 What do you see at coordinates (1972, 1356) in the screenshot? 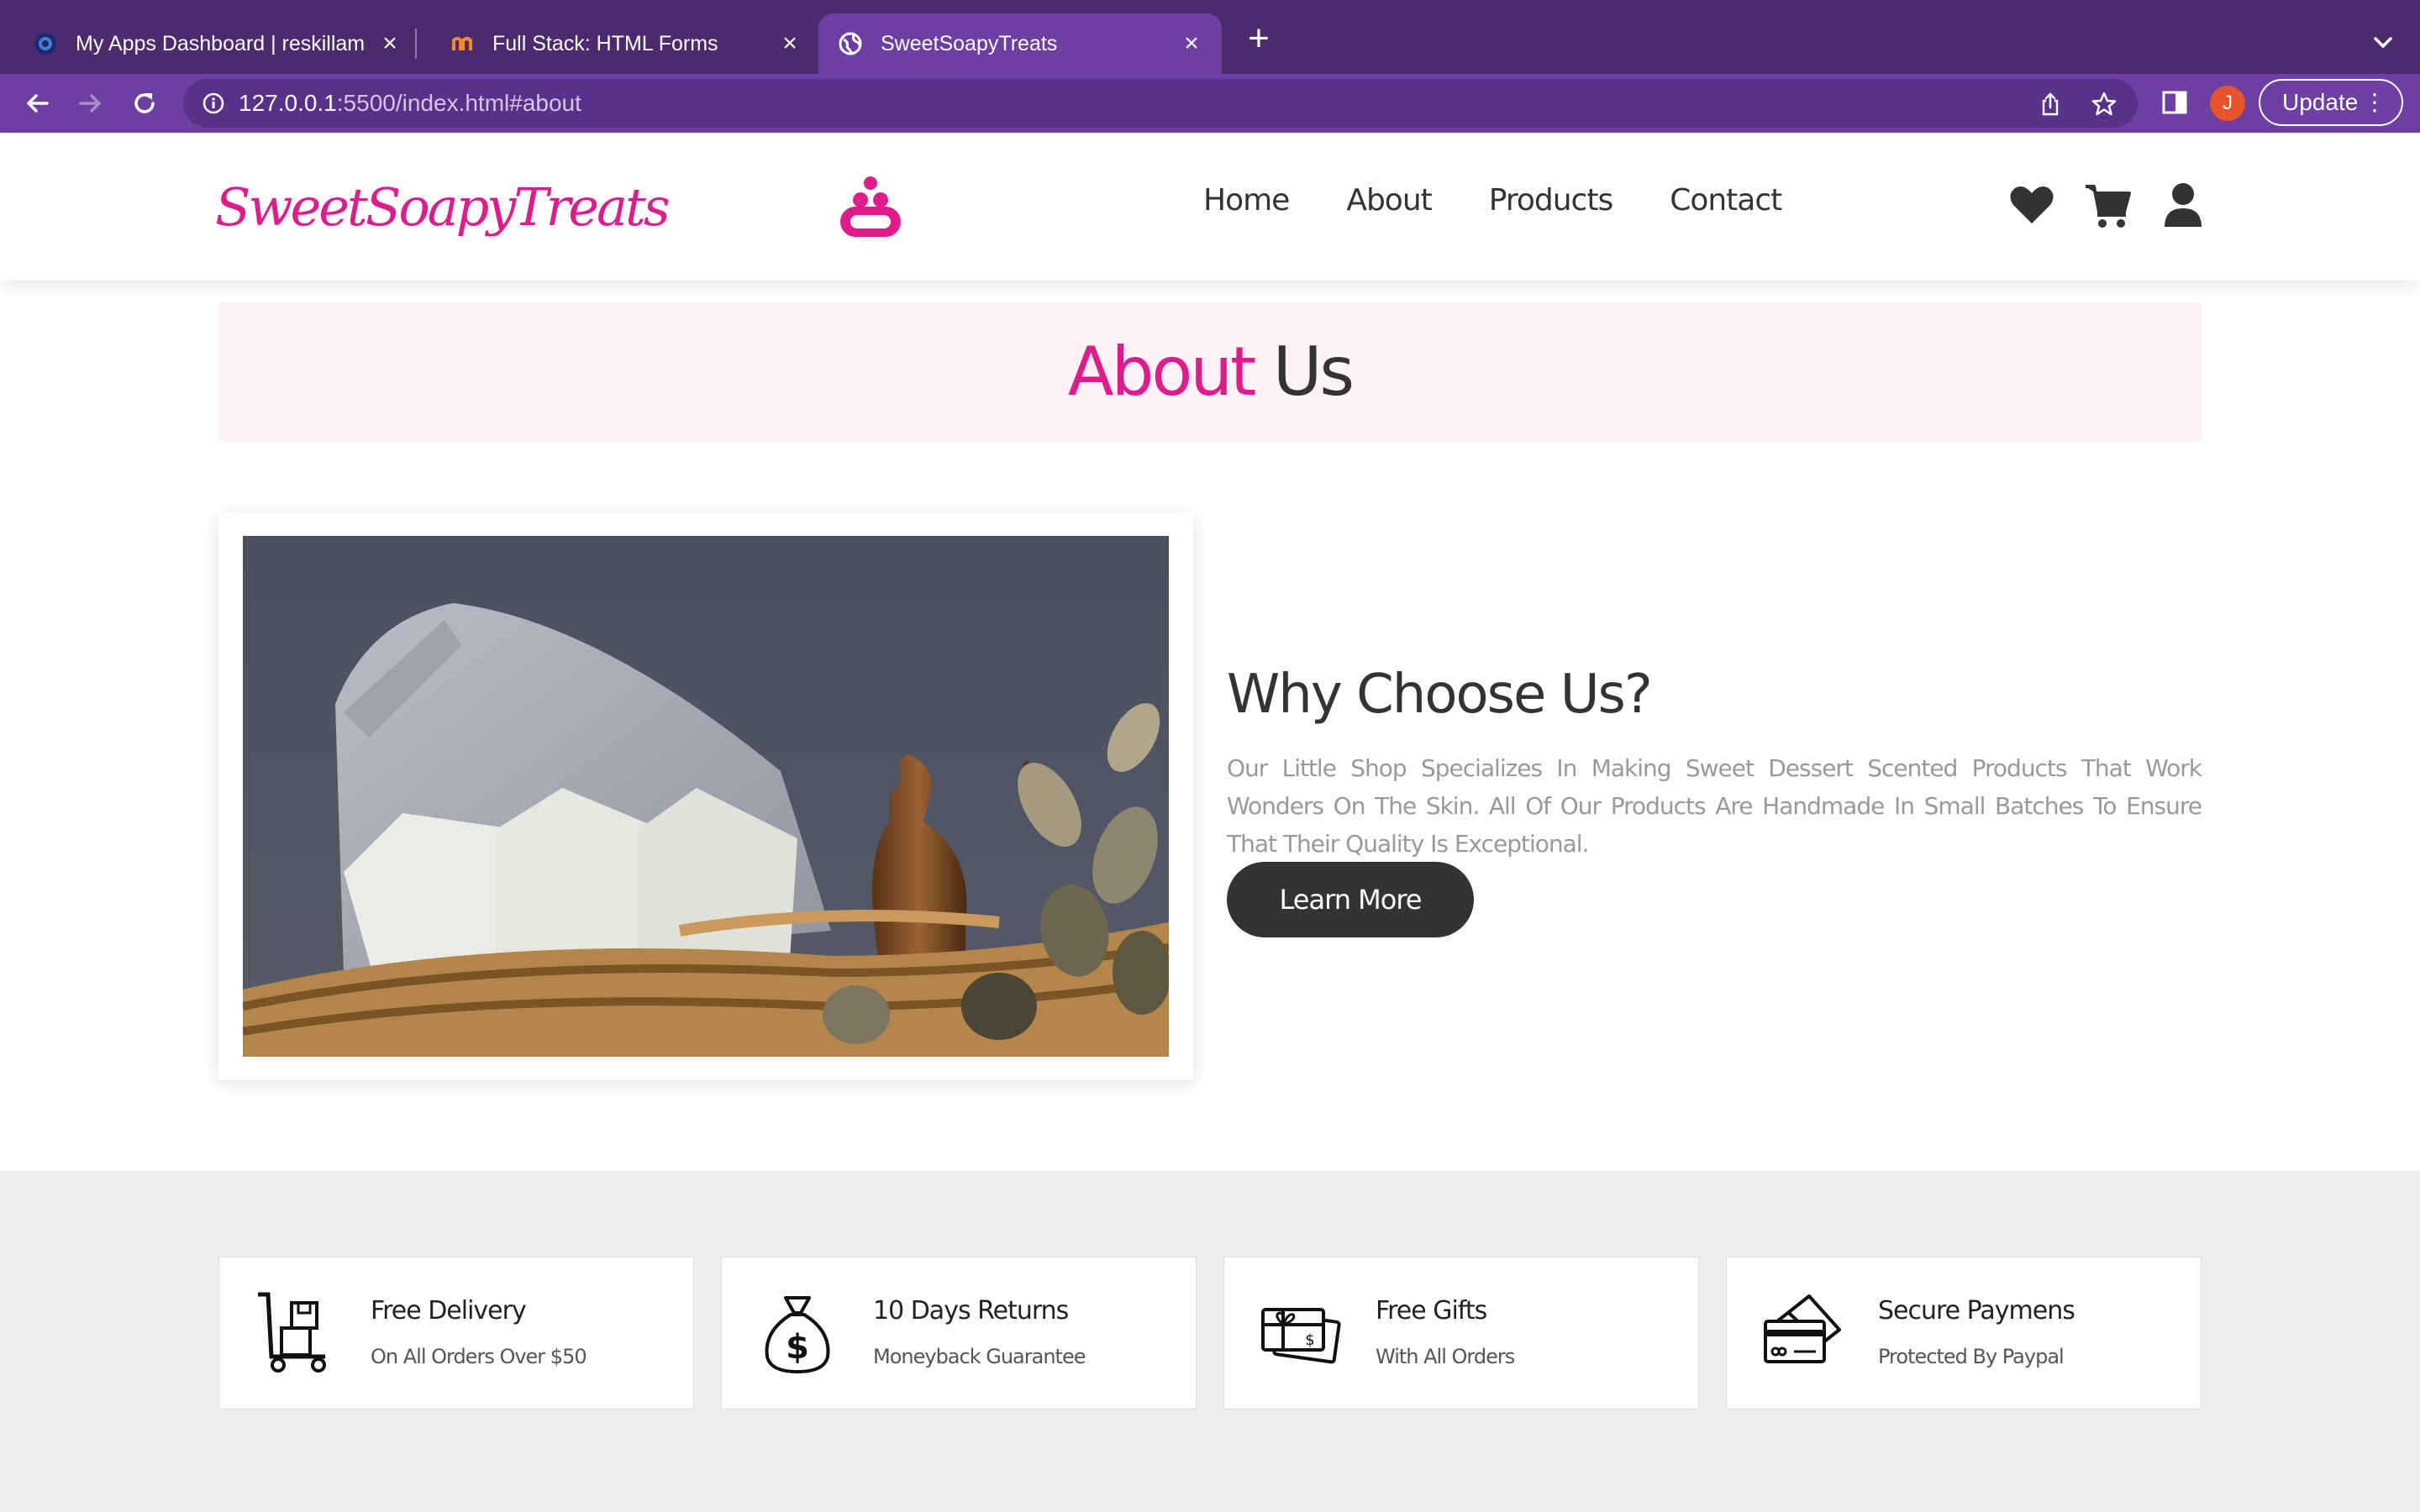
I see `feature-subtitle: Protected By Paypal` at bounding box center [1972, 1356].